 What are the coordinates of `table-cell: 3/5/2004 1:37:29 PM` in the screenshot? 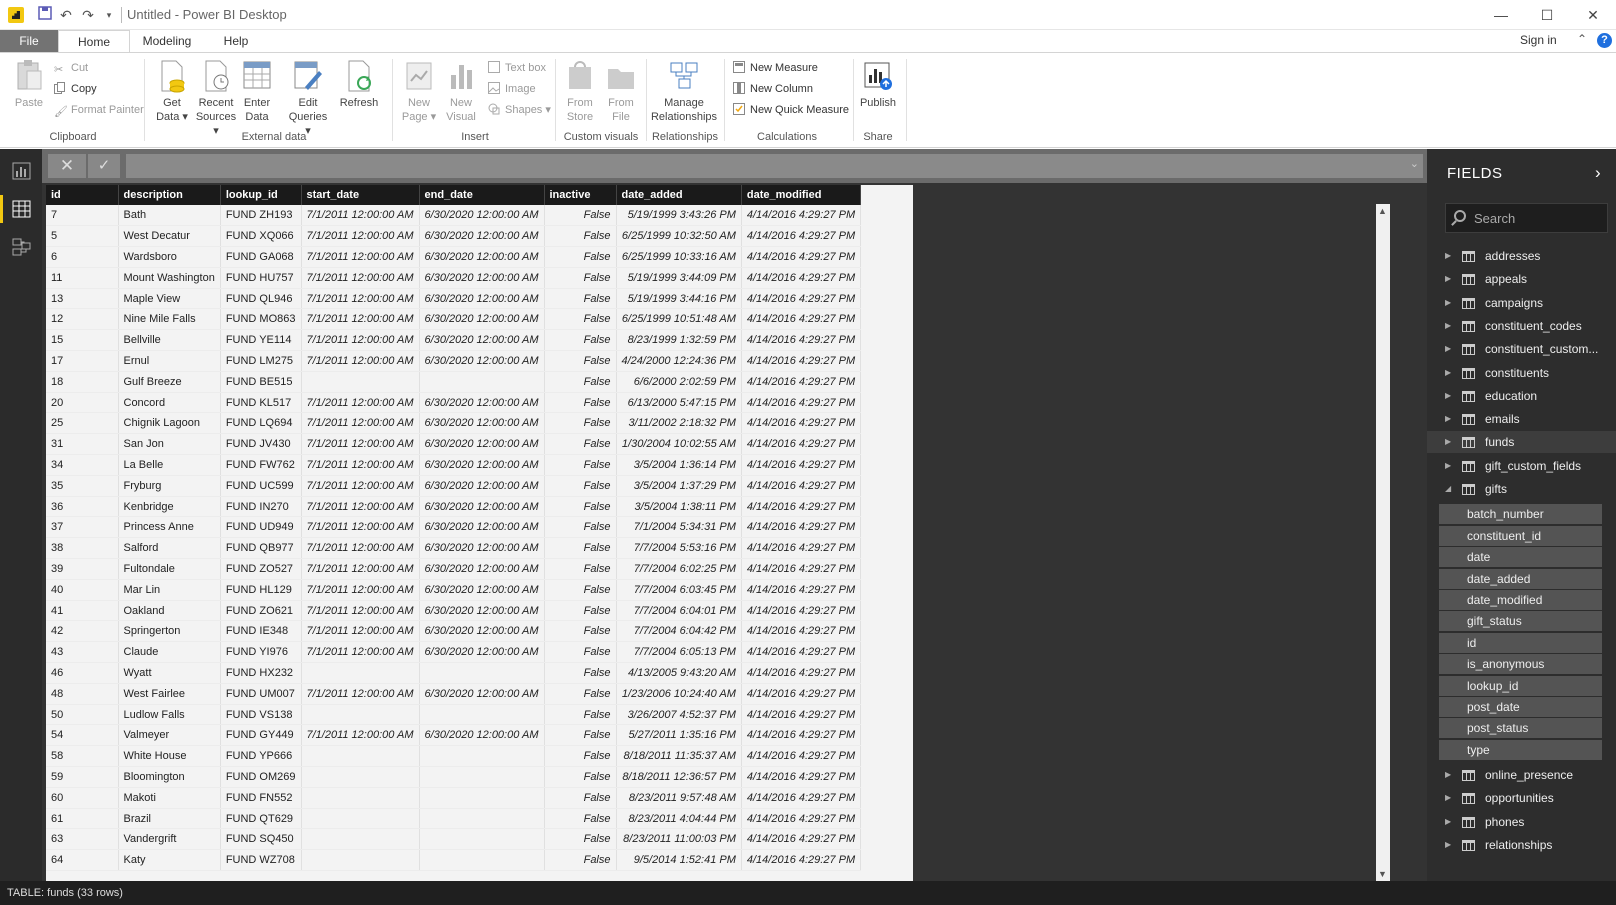 It's located at (679, 486).